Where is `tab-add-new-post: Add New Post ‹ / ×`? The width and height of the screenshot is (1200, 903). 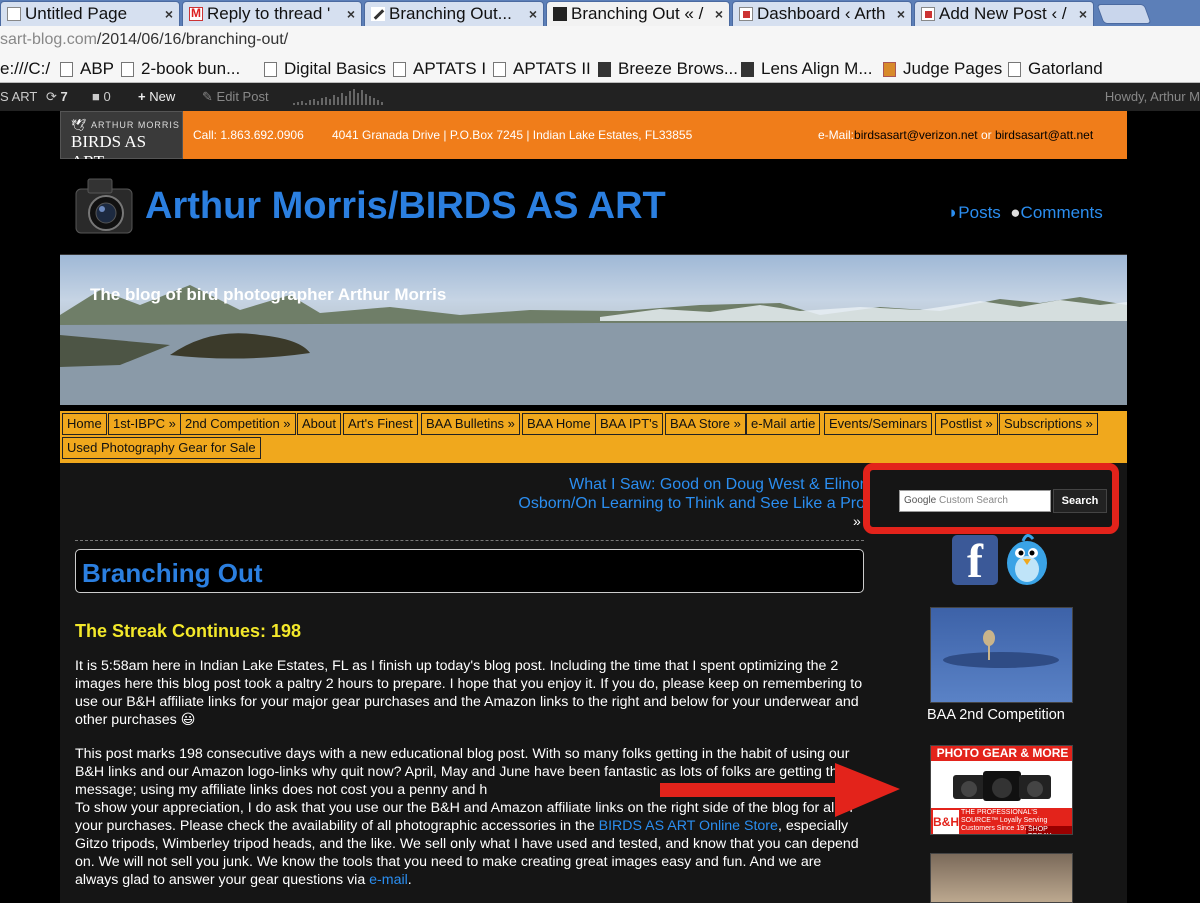
tab-add-new-post: Add New Post ‹ / × is located at coordinates (1004, 13).